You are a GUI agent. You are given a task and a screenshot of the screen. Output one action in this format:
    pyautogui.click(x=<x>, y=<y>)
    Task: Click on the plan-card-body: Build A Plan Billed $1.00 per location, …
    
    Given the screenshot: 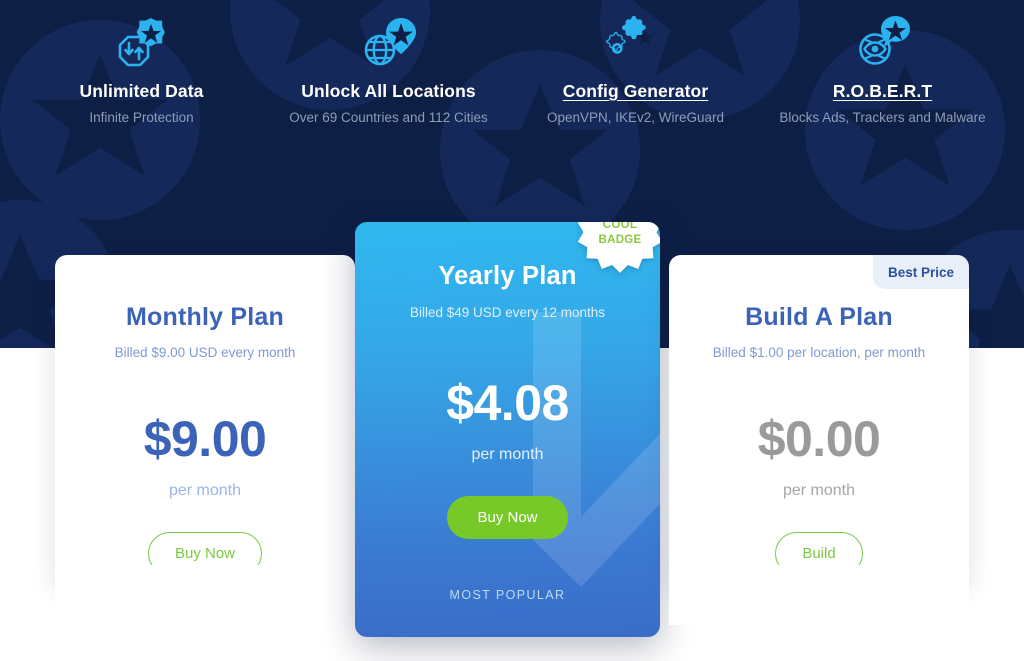 What is the action you would take?
    pyautogui.click(x=819, y=420)
    